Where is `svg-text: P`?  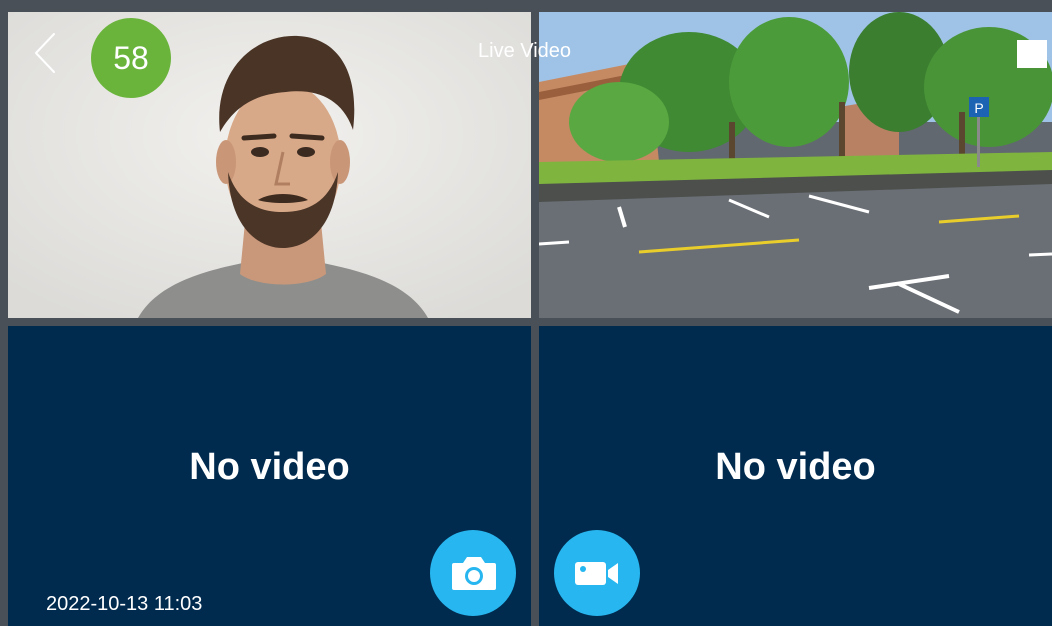
svg-text: P is located at coordinates (978, 108).